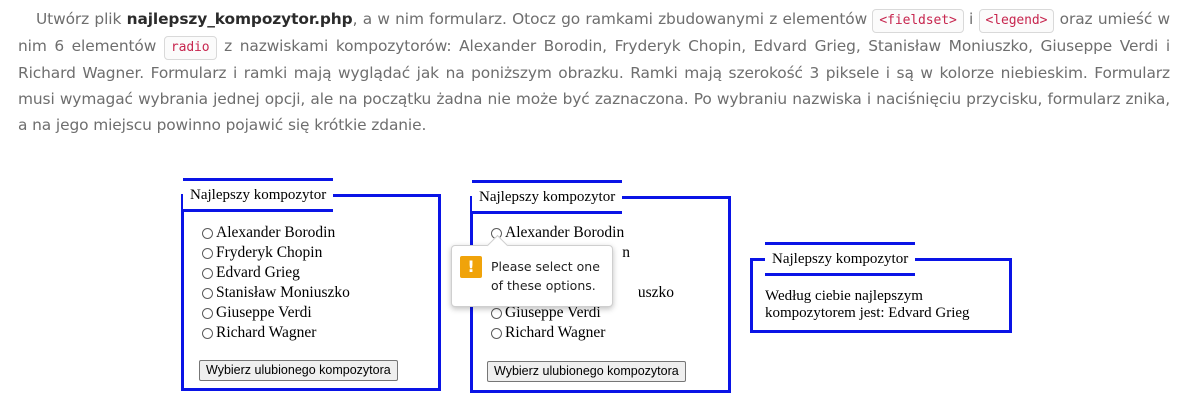  I want to click on option-borodin: Alexander Borodin, so click(276, 233).